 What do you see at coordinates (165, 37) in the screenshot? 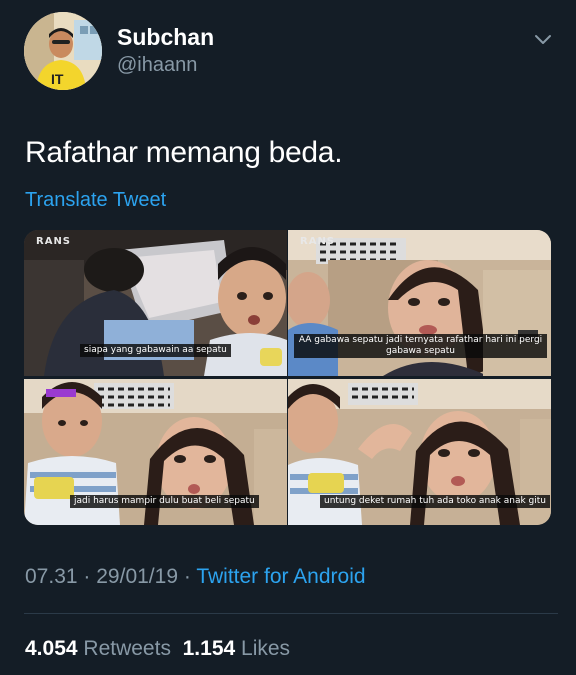
I see `display-name: Subchan` at bounding box center [165, 37].